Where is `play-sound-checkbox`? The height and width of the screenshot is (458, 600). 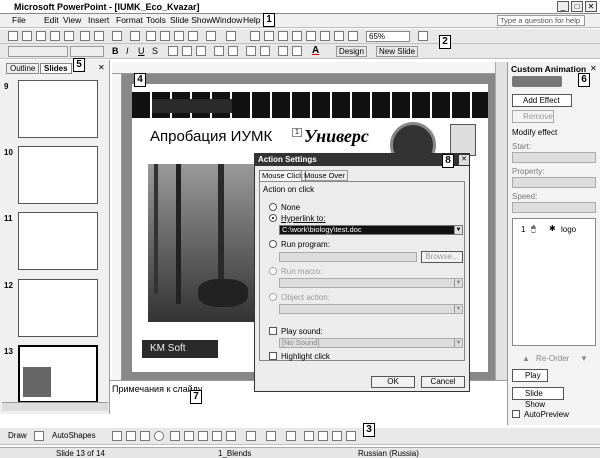
play-sound-checkbox is located at coordinates (273, 331).